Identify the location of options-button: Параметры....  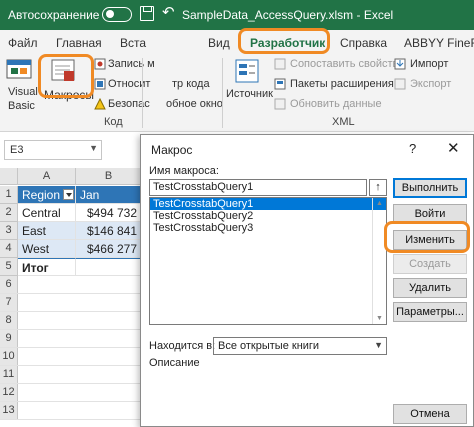
(430, 312).